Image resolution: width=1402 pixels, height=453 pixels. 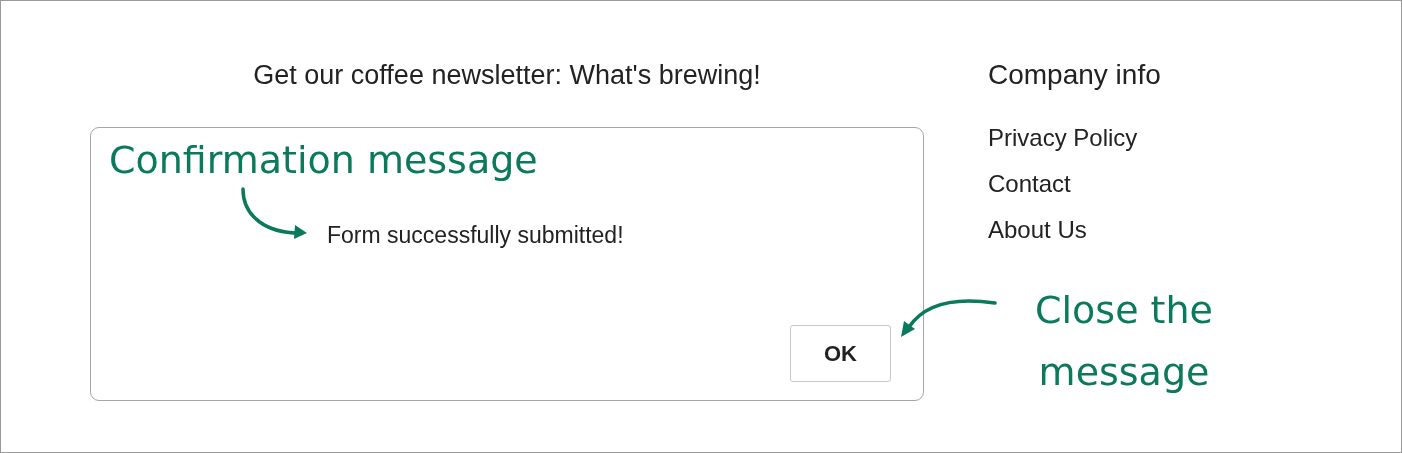 What do you see at coordinates (507, 75) in the screenshot?
I see `newsletter-heading: Get our coffee newsletter: What's brewing!` at bounding box center [507, 75].